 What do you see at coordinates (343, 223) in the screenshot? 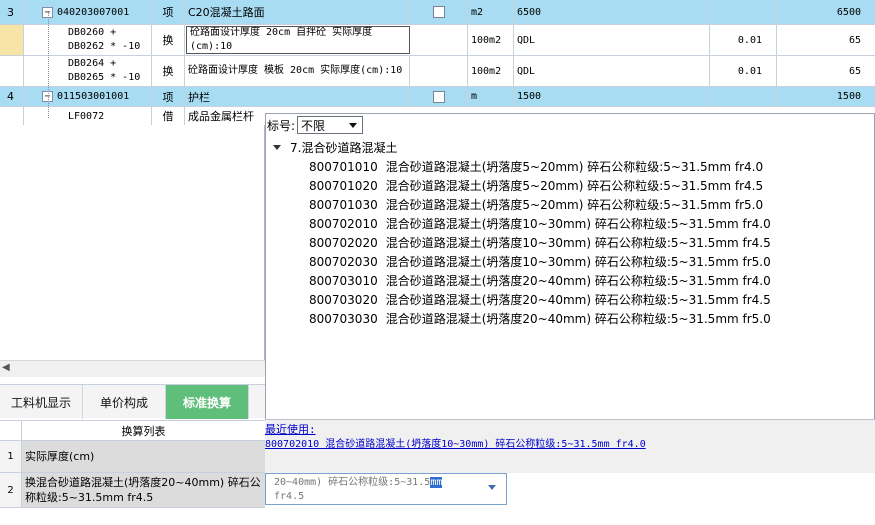
I see `item-code: 800702010` at bounding box center [343, 223].